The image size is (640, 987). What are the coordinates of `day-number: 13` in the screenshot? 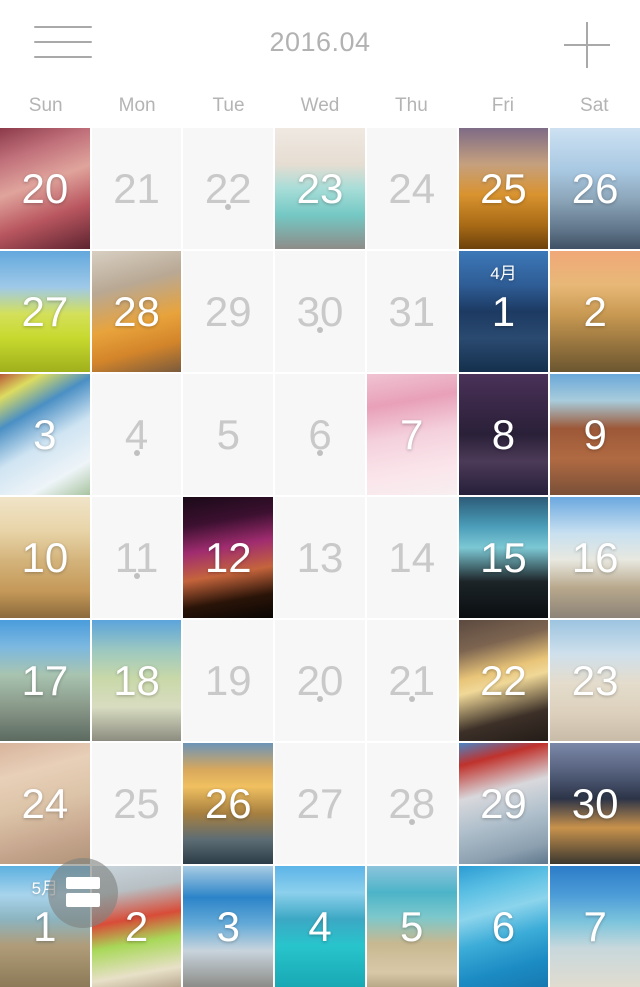 It's located at (320, 557).